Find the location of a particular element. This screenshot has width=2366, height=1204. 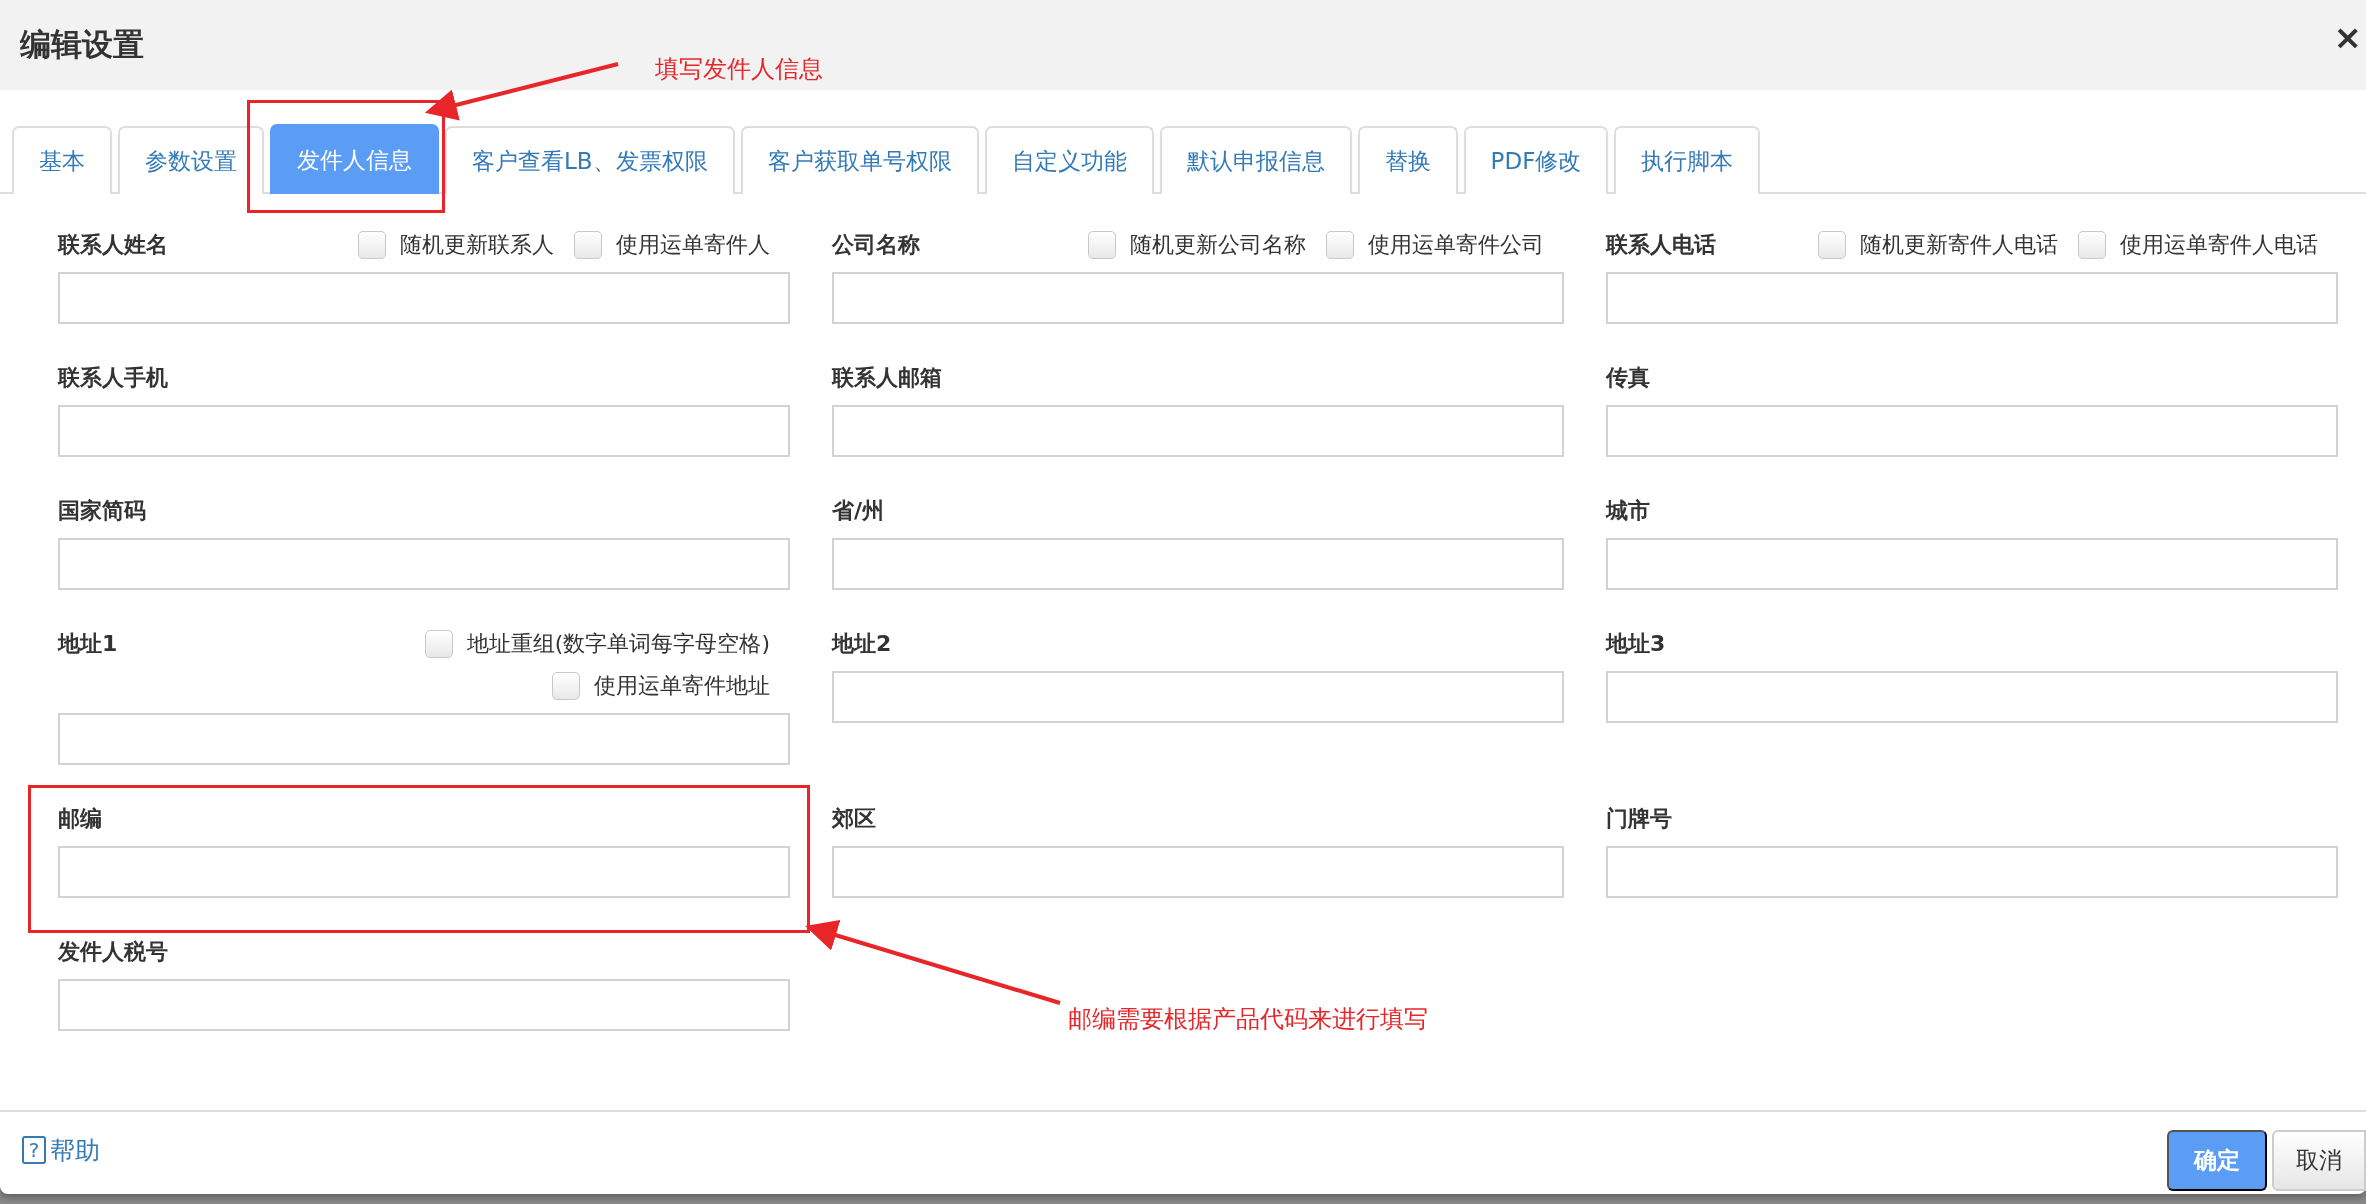

field-label: 联系人姓名 is located at coordinates (113, 245).